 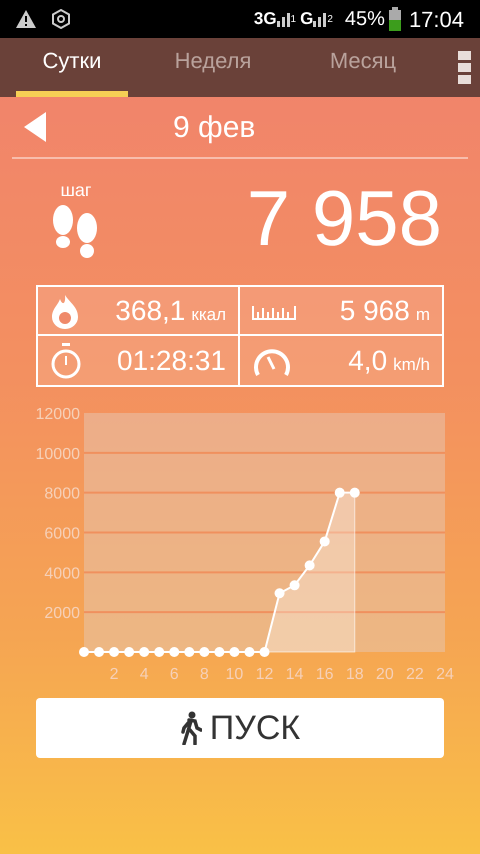 I want to click on x-tick-label: 4, so click(x=144, y=674).